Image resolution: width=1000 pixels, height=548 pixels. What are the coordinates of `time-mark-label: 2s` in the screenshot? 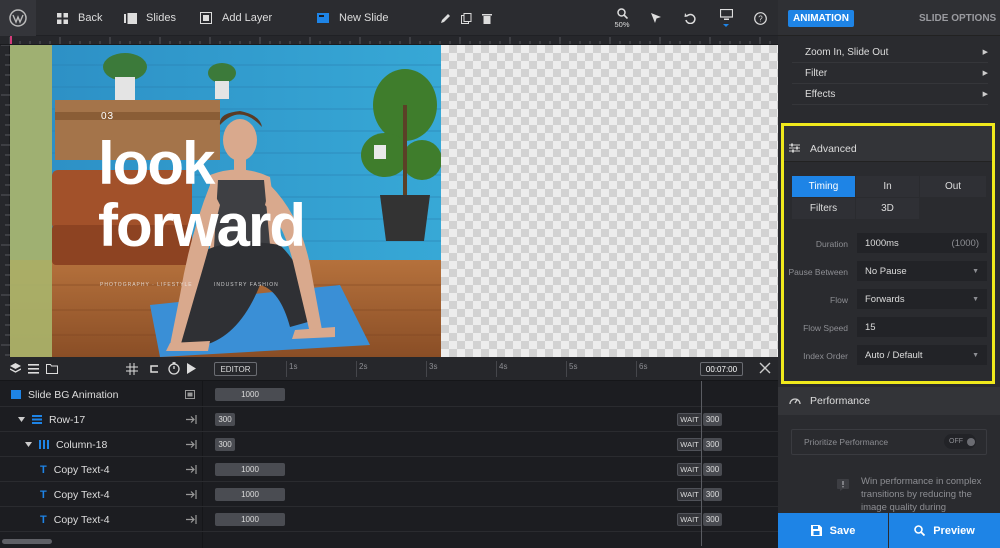 It's located at (363, 366).